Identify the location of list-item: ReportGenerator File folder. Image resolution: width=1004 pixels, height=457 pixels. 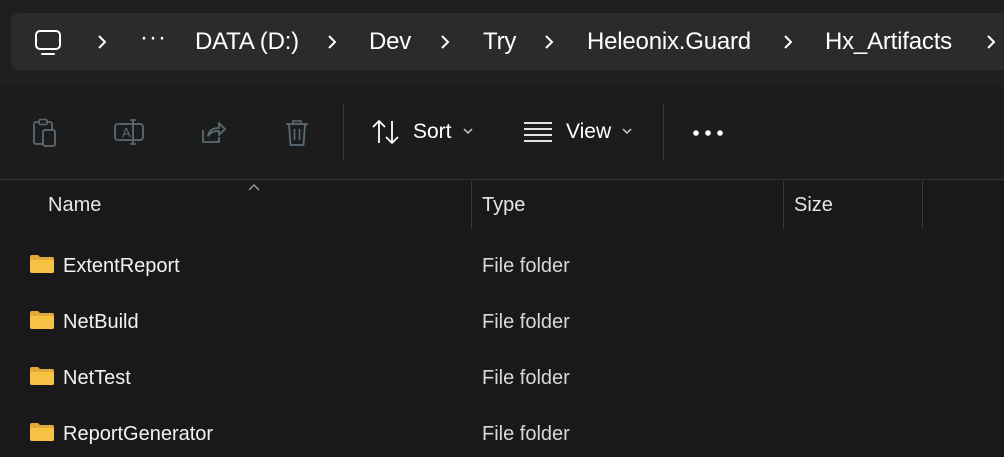
(502, 431).